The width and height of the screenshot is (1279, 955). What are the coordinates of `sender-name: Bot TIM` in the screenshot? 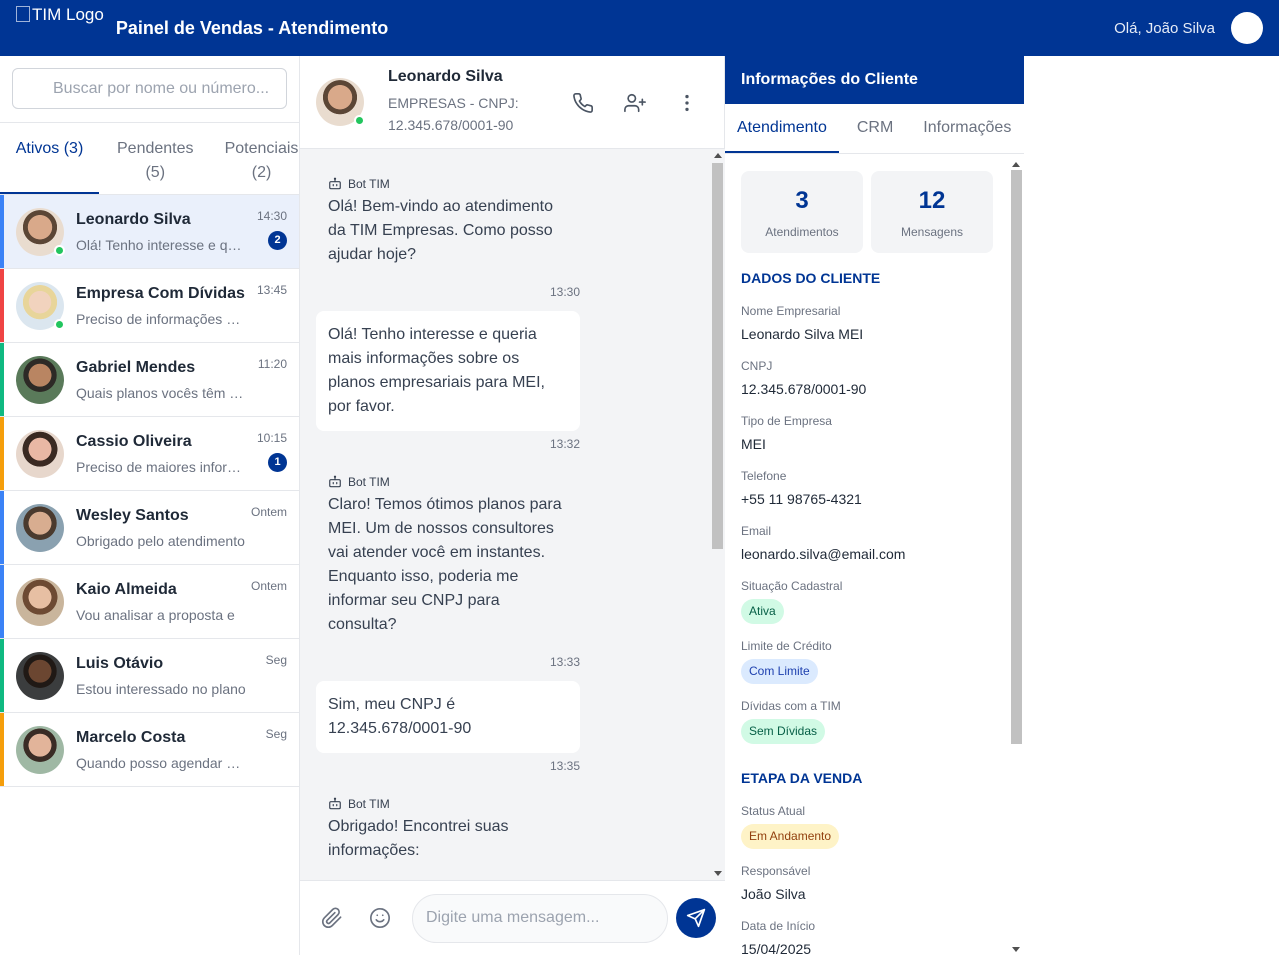 It's located at (369, 482).